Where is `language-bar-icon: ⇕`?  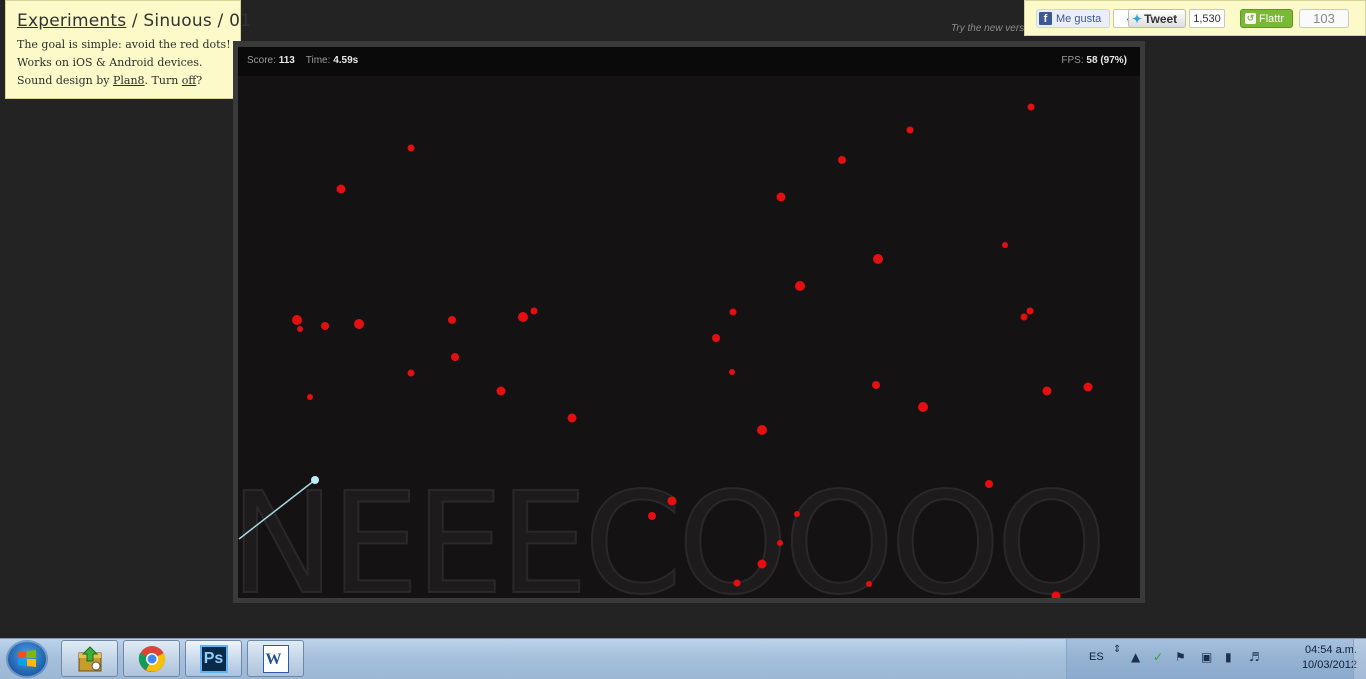 language-bar-icon: ⇕ is located at coordinates (1117, 649).